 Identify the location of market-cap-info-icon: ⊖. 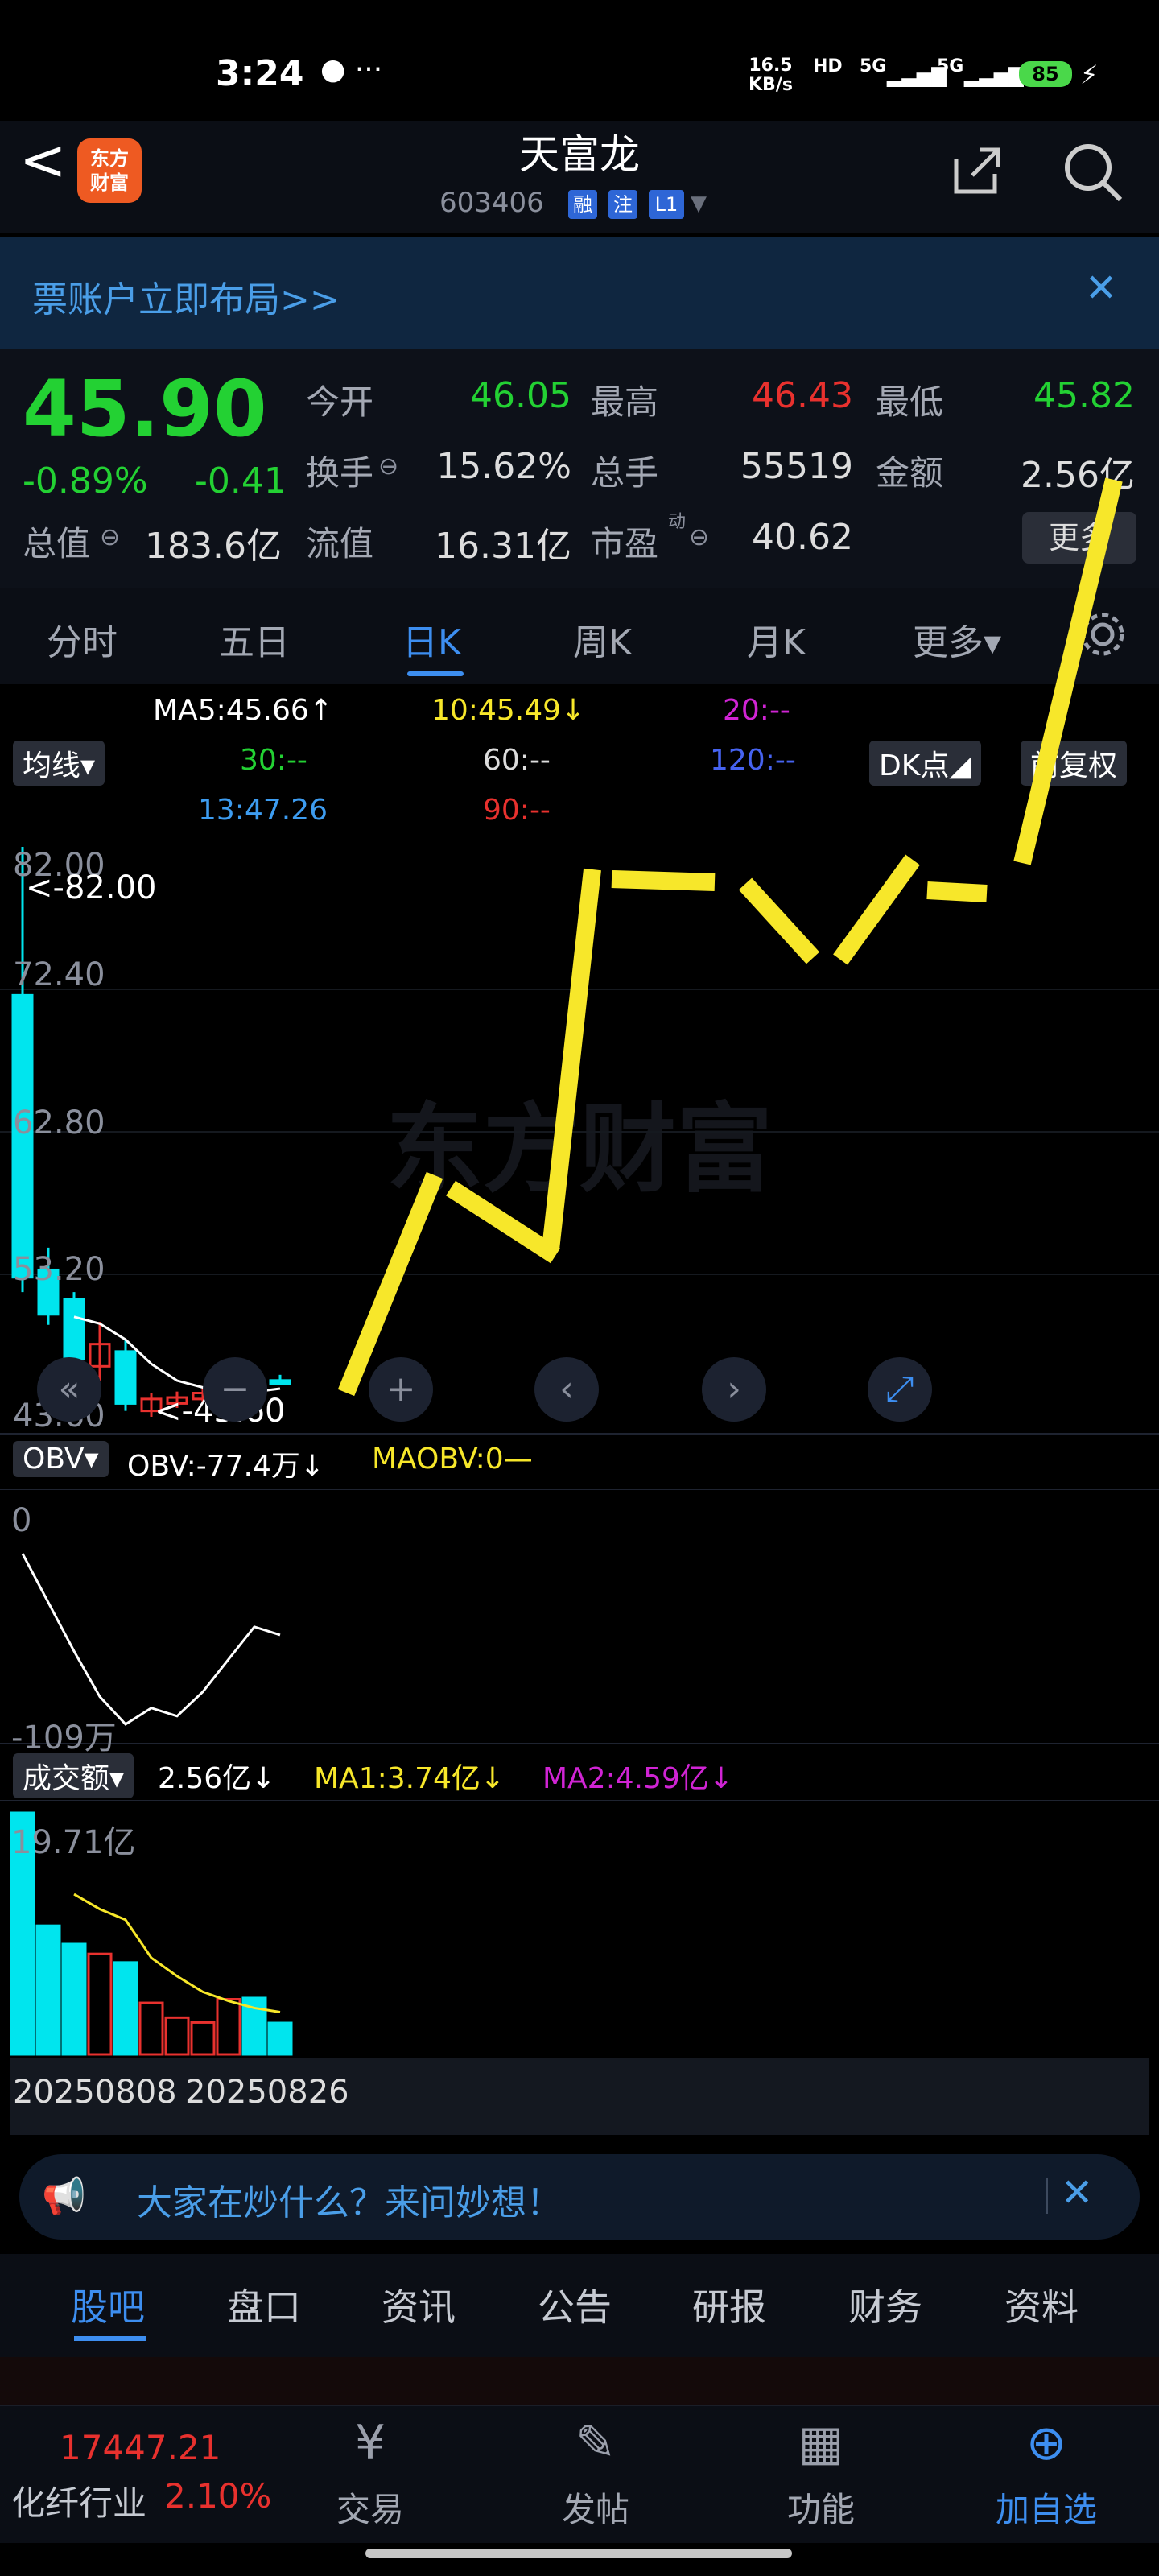
(110, 537).